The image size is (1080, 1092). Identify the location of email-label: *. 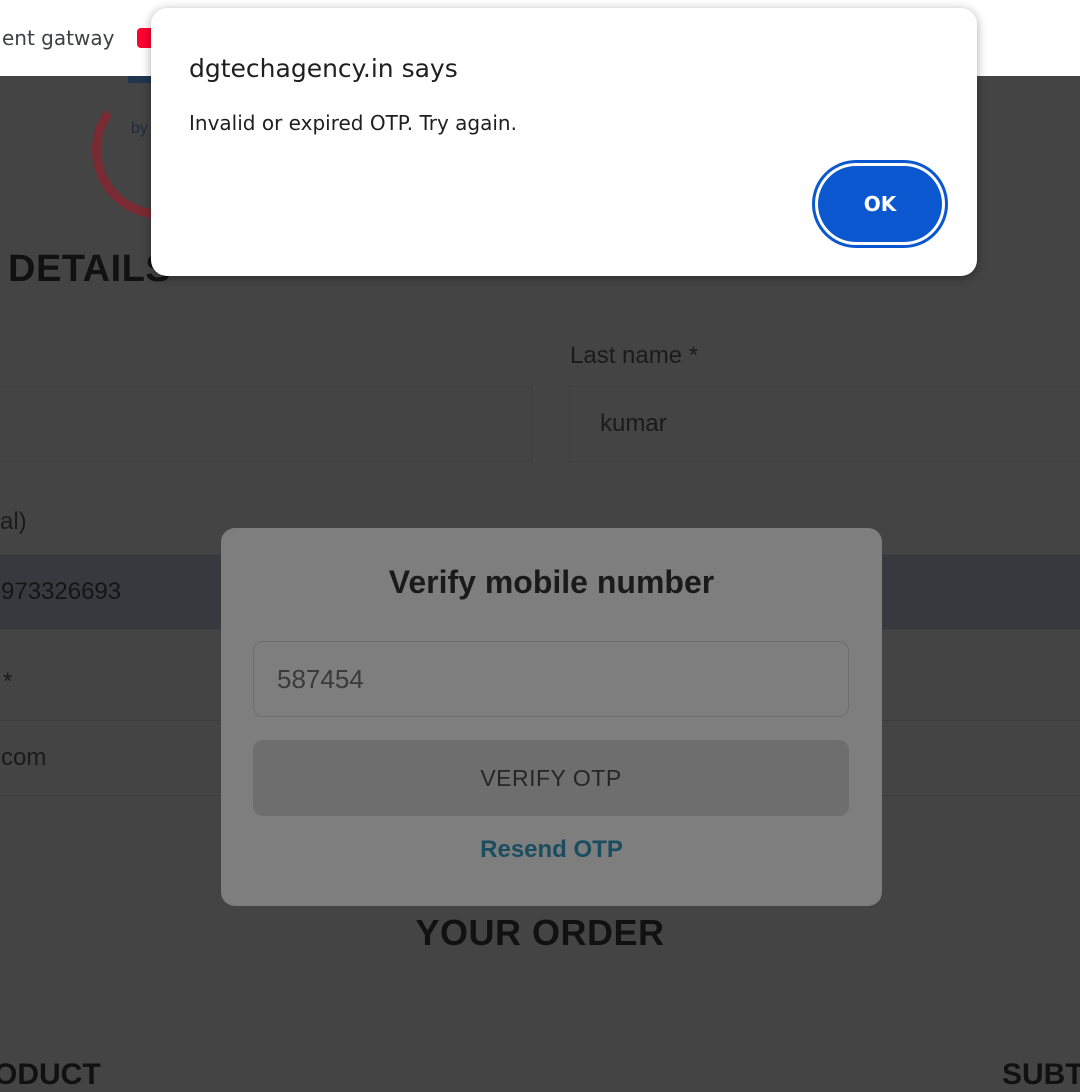
(8, 681).